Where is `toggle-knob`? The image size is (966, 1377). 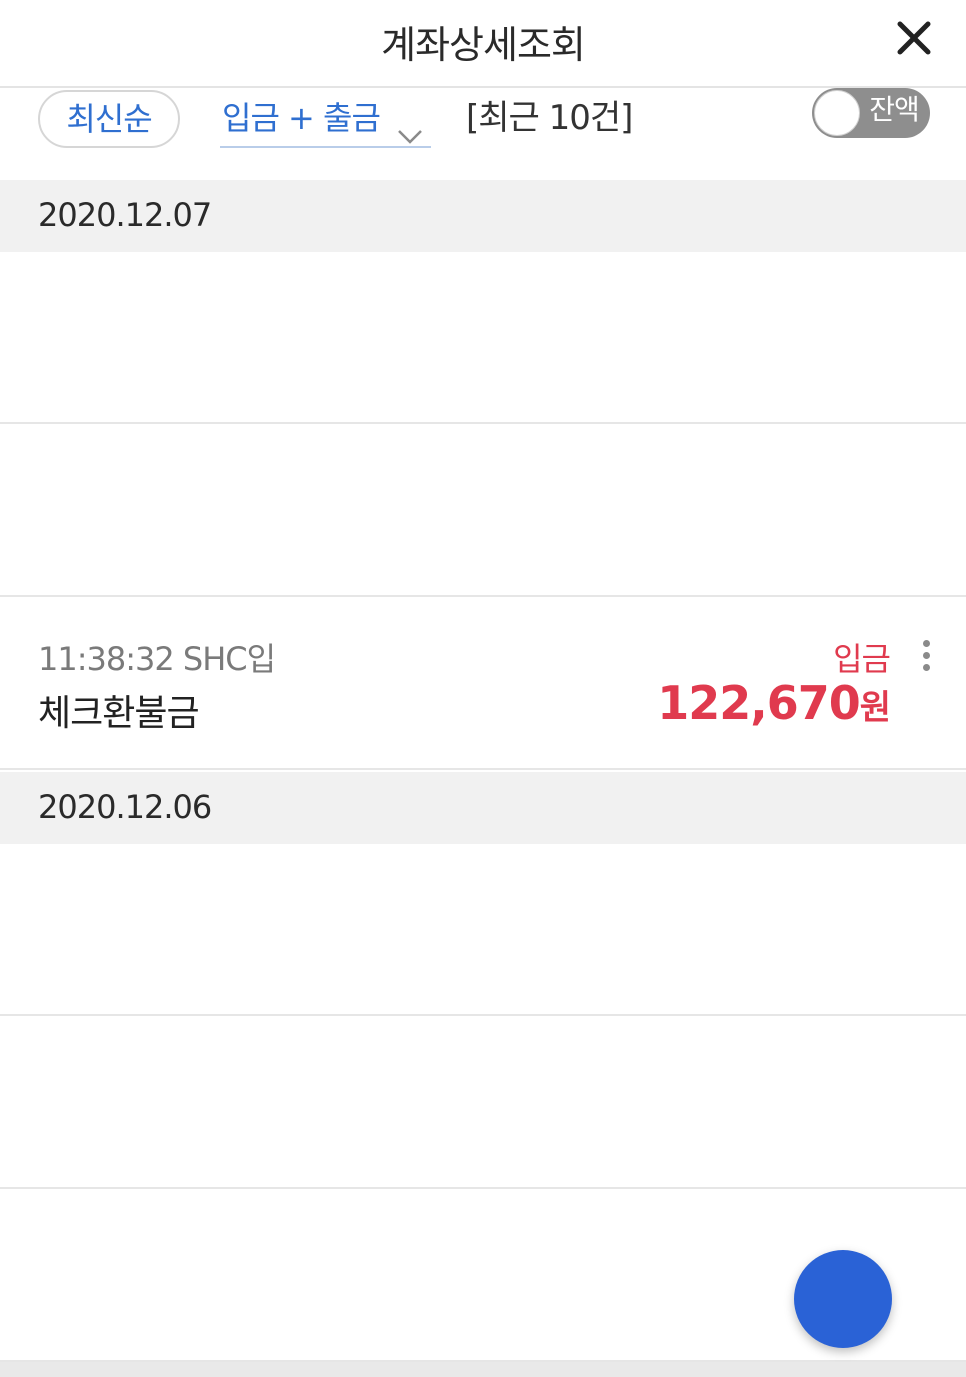
toggle-knob is located at coordinates (837, 113).